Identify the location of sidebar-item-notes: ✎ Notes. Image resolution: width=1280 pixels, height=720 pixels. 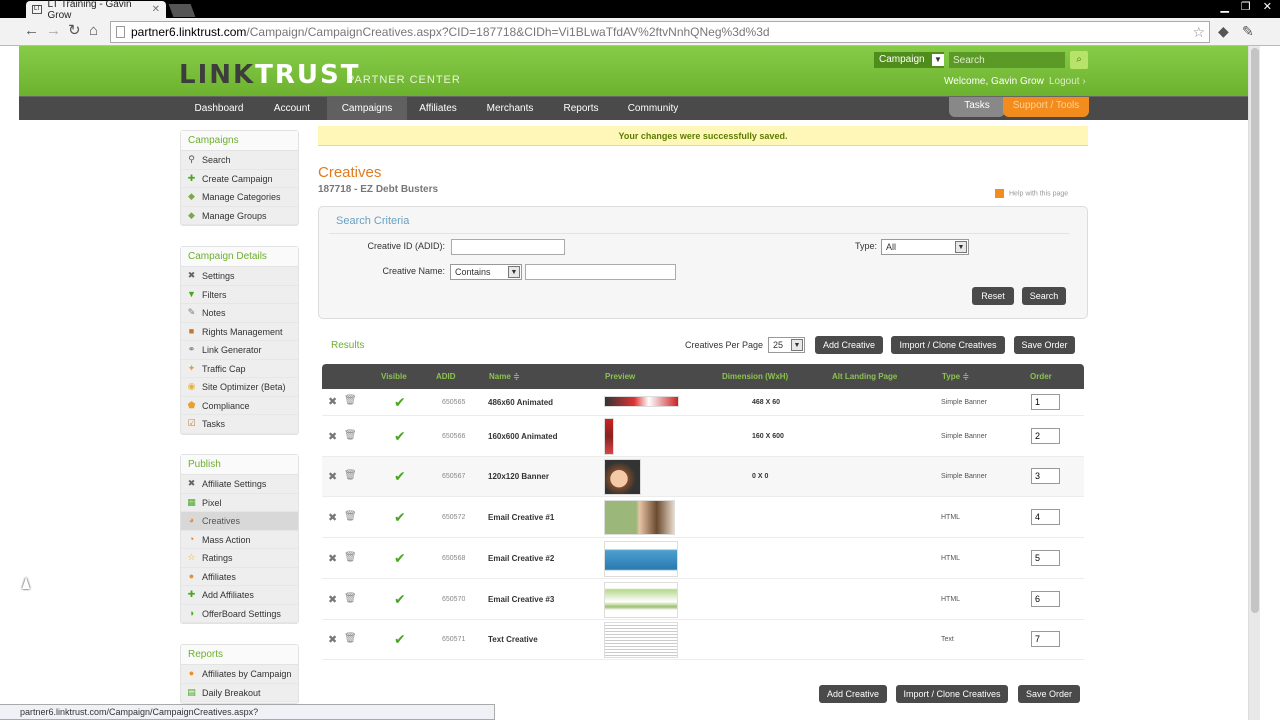
(239, 313).